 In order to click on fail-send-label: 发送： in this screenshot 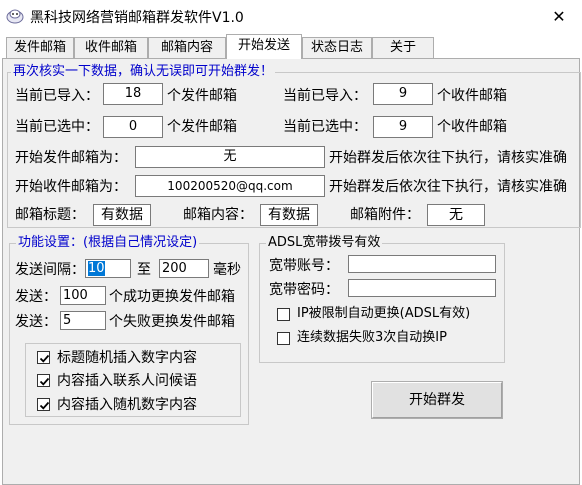, I will do `click(36, 322)`.